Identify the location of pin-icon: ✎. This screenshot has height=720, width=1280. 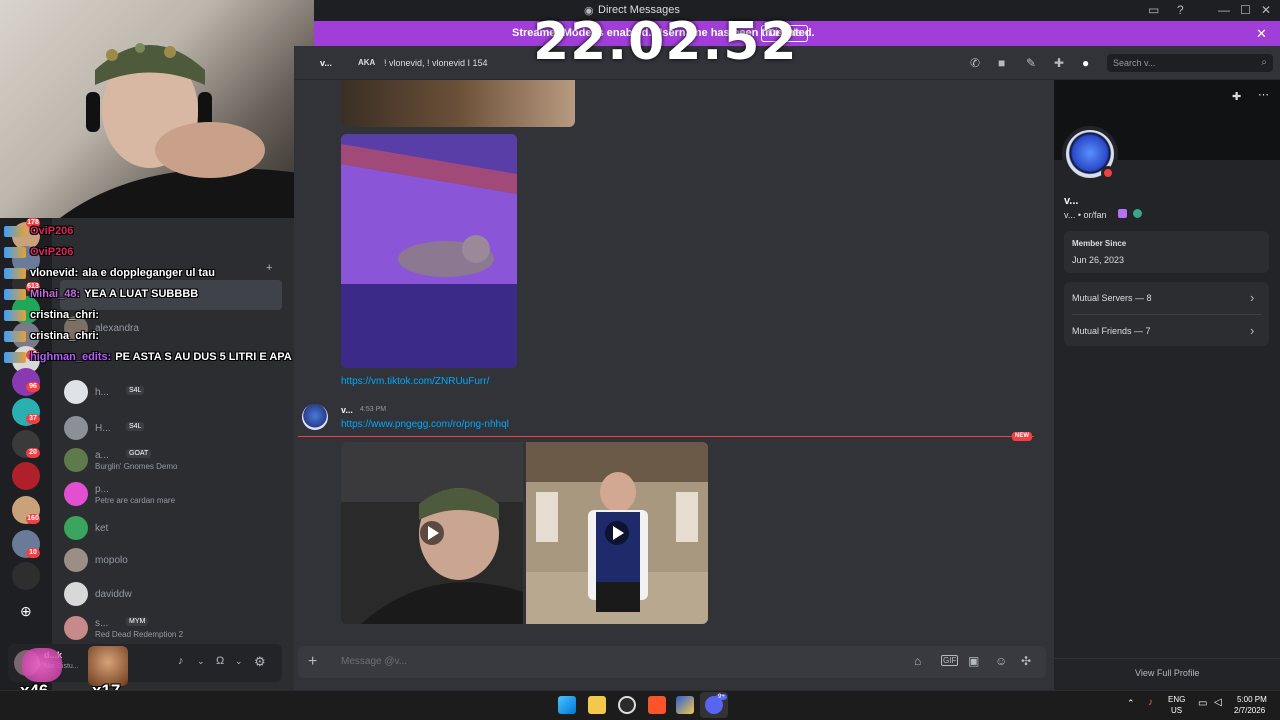
(1031, 63).